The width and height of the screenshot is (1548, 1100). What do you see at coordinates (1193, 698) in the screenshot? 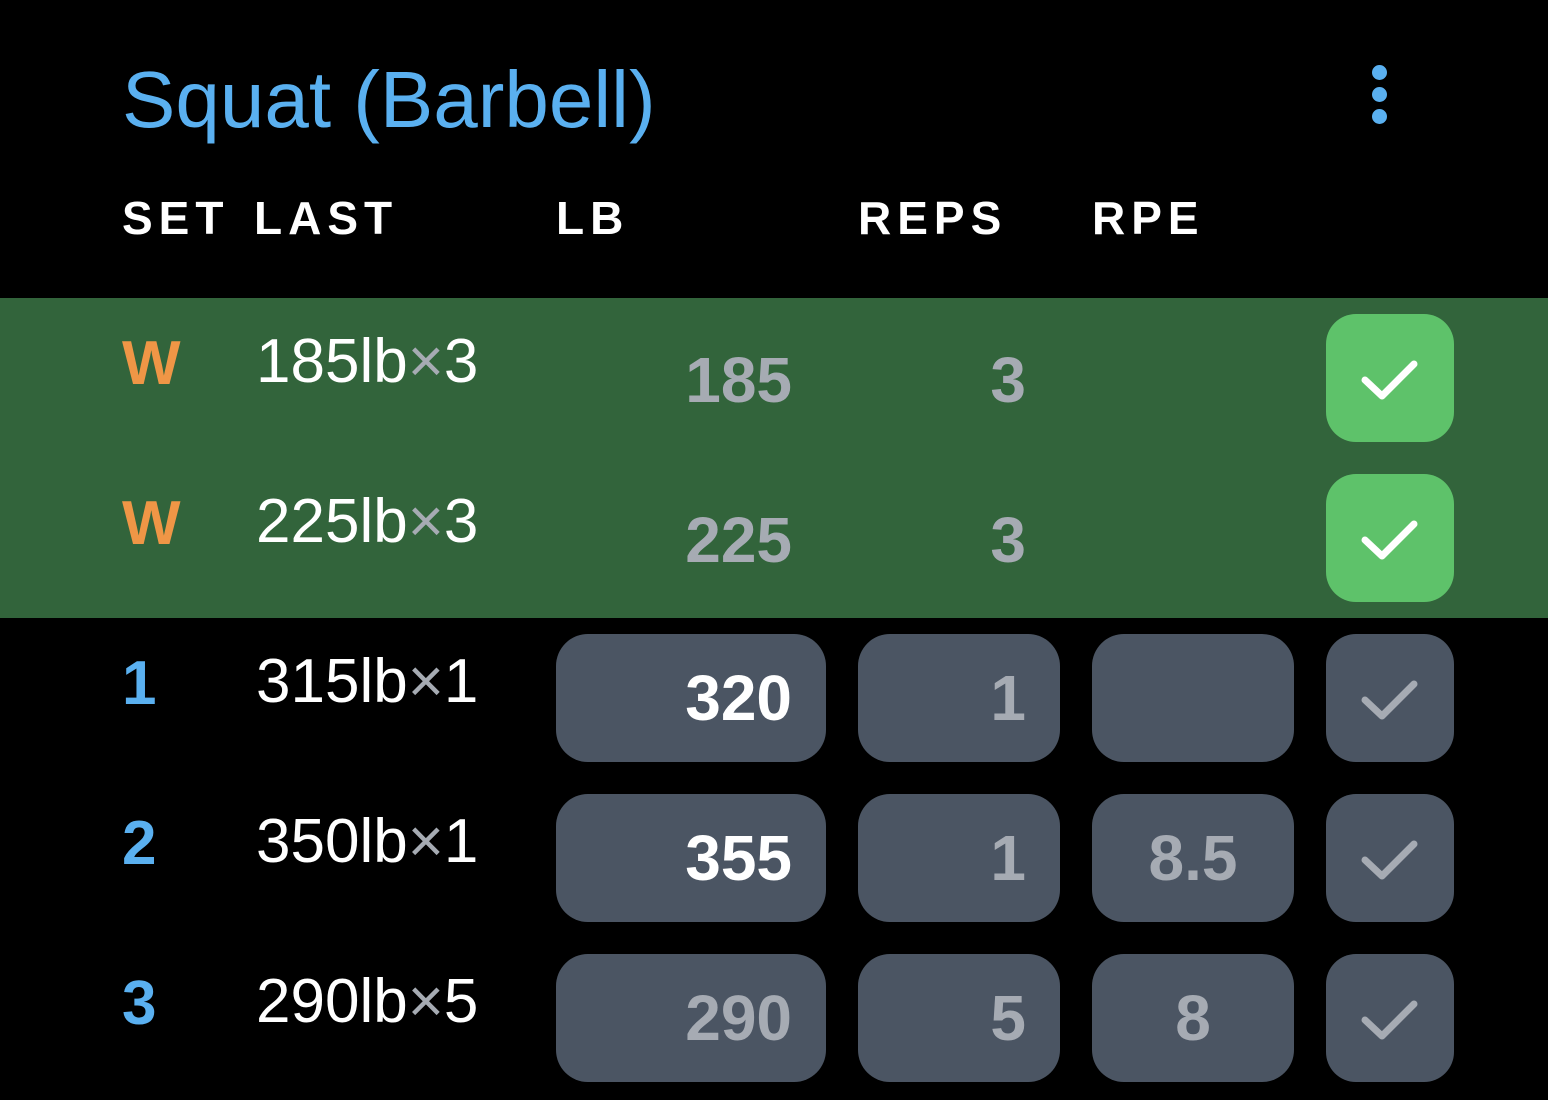
I see `rpe-input` at bounding box center [1193, 698].